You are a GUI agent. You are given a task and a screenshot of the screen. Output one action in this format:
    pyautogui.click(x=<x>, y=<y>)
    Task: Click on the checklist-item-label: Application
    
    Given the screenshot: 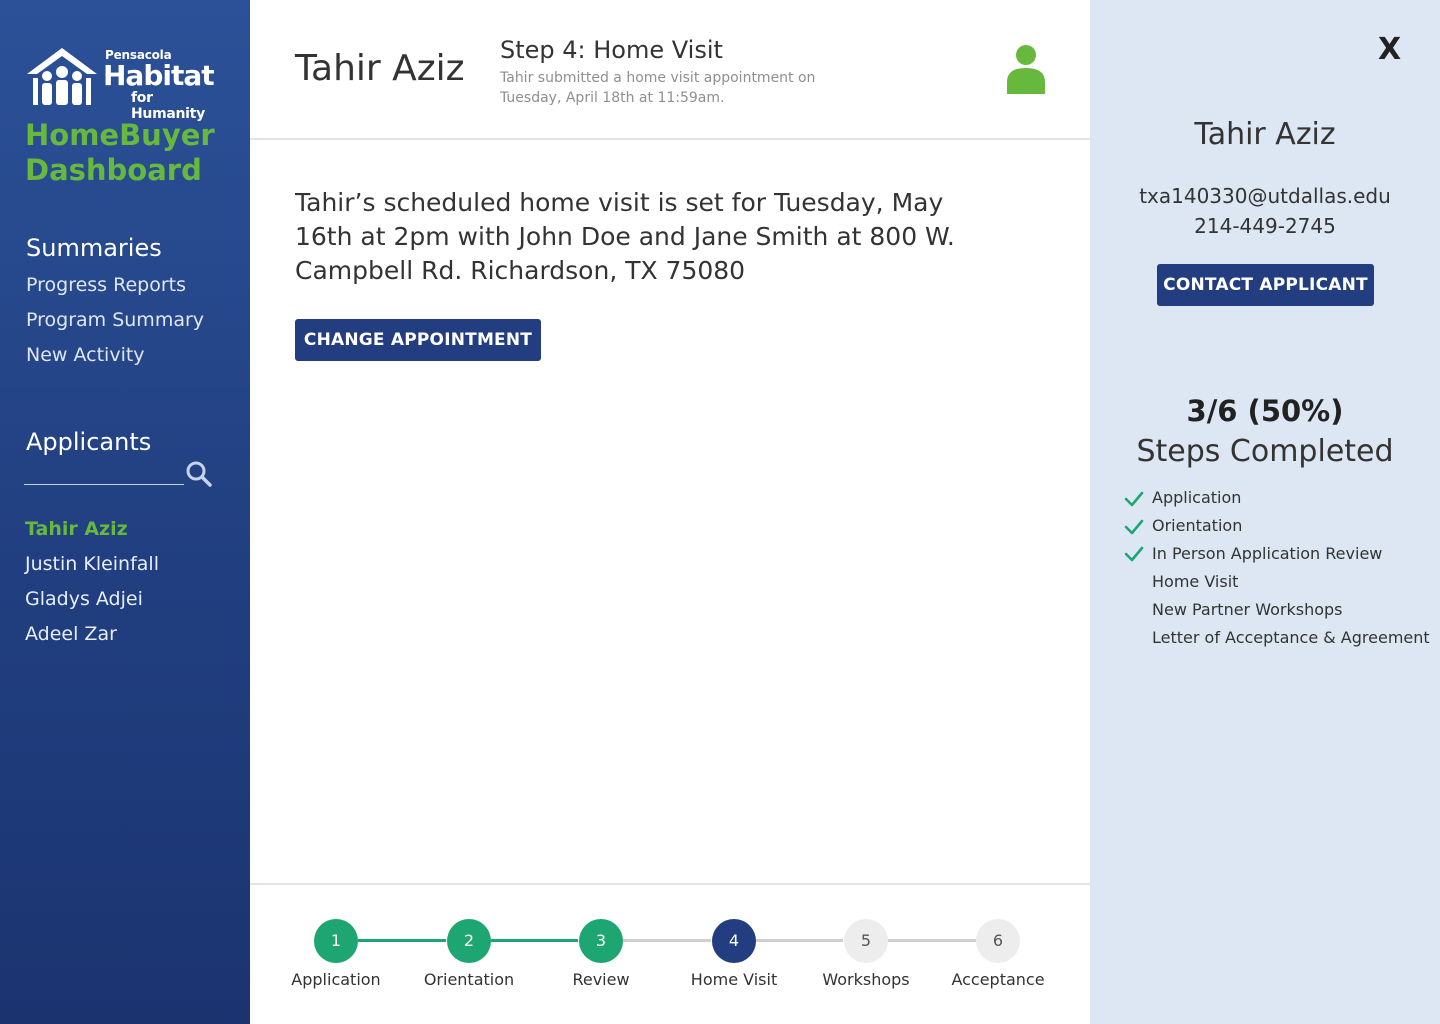 What is the action you would take?
    pyautogui.click(x=1197, y=497)
    